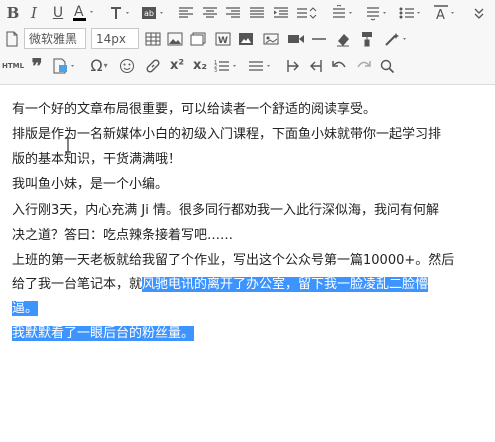  I want to click on line-height-icon, so click(307, 13).